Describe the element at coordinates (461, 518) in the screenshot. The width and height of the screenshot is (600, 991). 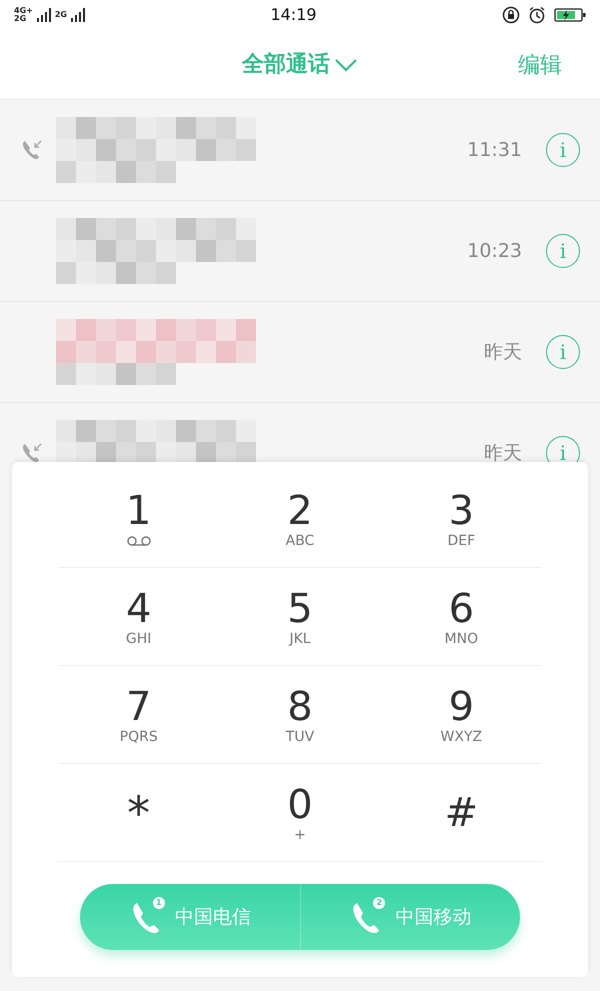
I see `dial-key: 3 DEF` at that location.